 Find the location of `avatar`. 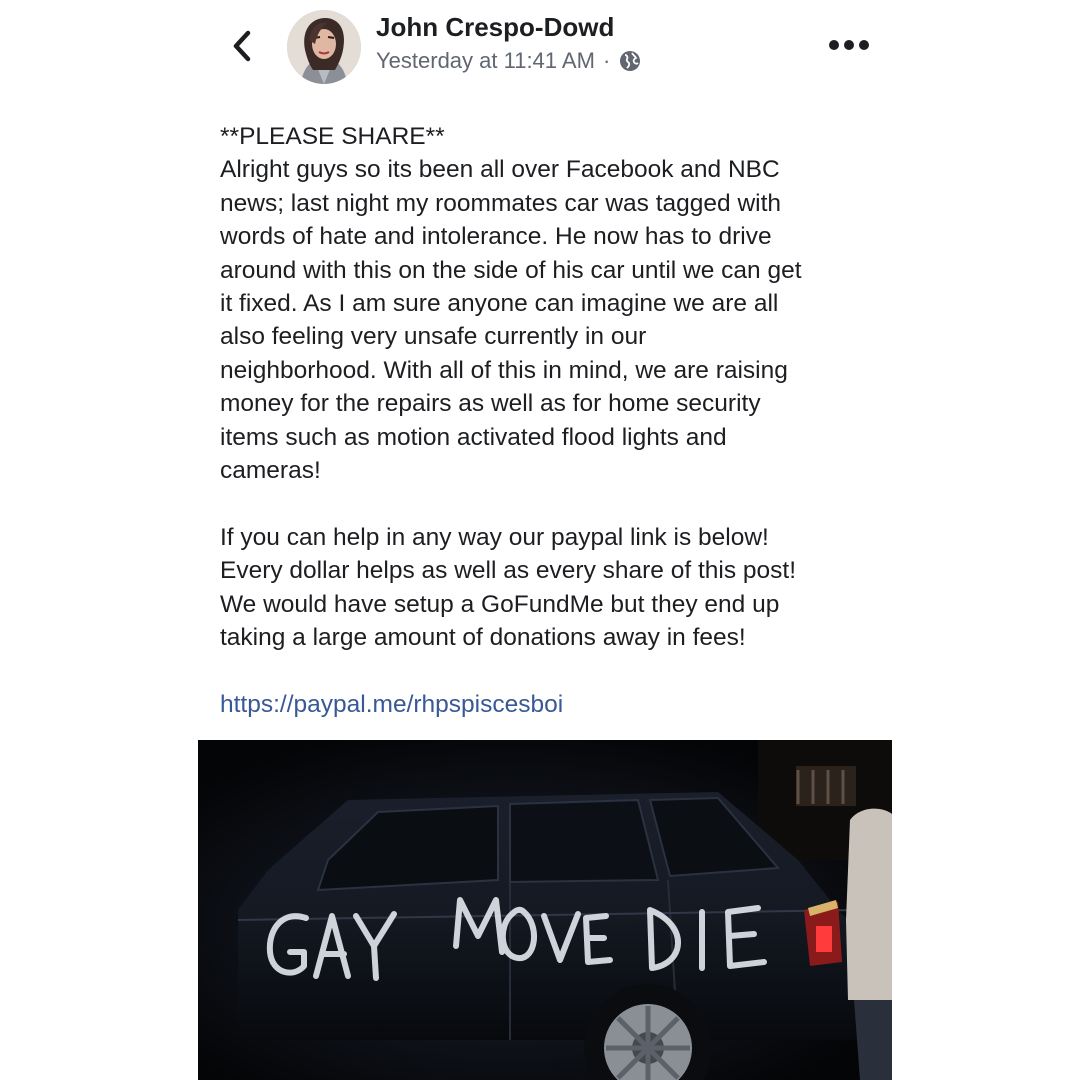

avatar is located at coordinates (324, 47).